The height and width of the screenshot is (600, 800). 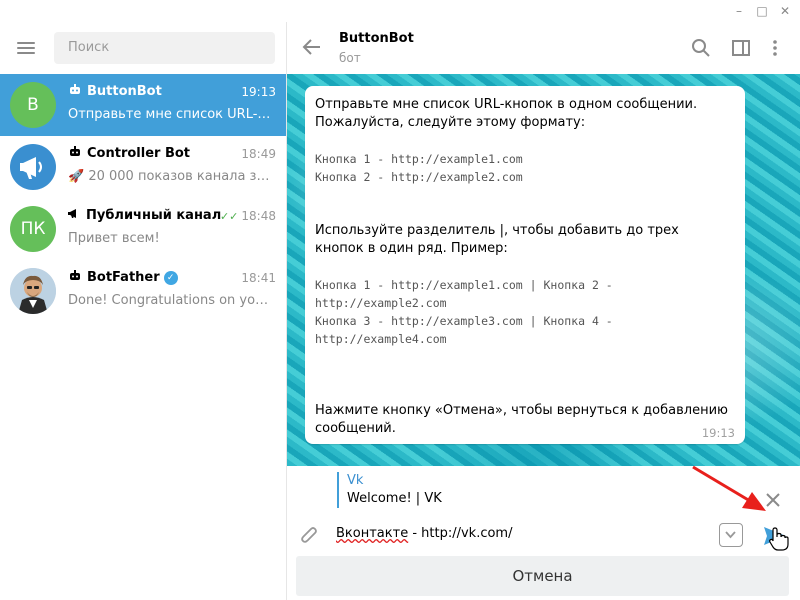 What do you see at coordinates (543, 48) in the screenshot?
I see `conversation-header: ButtonBot бот` at bounding box center [543, 48].